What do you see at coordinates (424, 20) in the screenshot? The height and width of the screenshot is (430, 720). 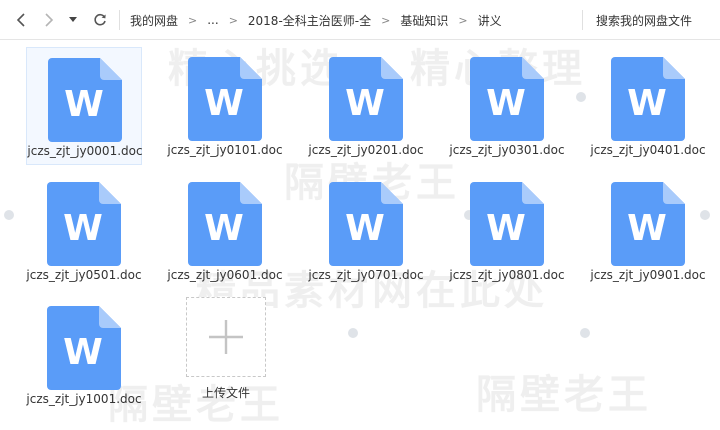 I see `breadcrumb-item-subfolder: 基础知识` at bounding box center [424, 20].